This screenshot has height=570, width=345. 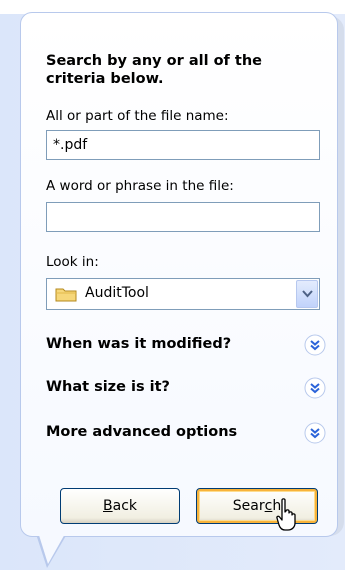 What do you see at coordinates (52, 548) in the screenshot?
I see `bubble-tail` at bounding box center [52, 548].